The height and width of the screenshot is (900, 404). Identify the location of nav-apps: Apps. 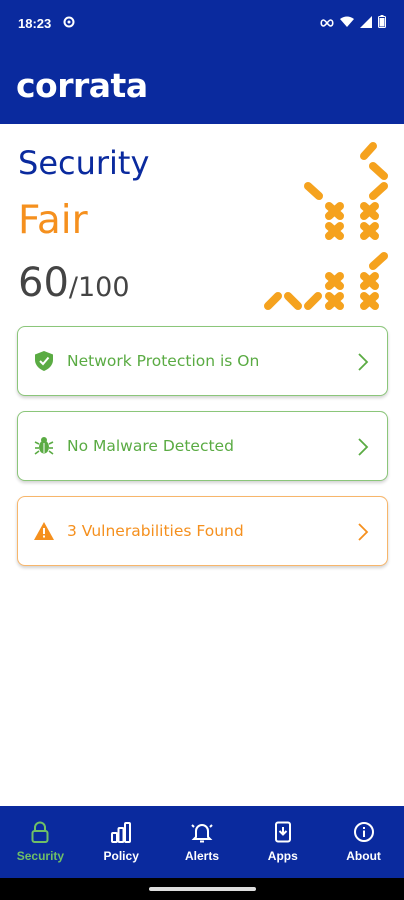
(282, 842).